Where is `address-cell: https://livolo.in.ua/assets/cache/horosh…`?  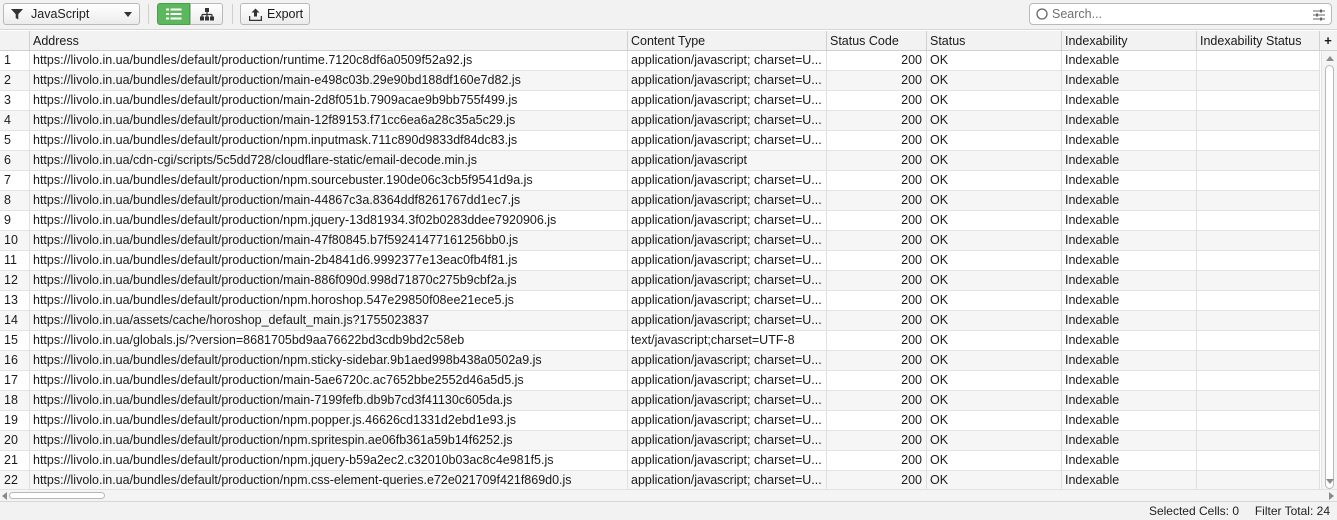 address-cell: https://livolo.in.ua/assets/cache/horosh… is located at coordinates (329, 321).